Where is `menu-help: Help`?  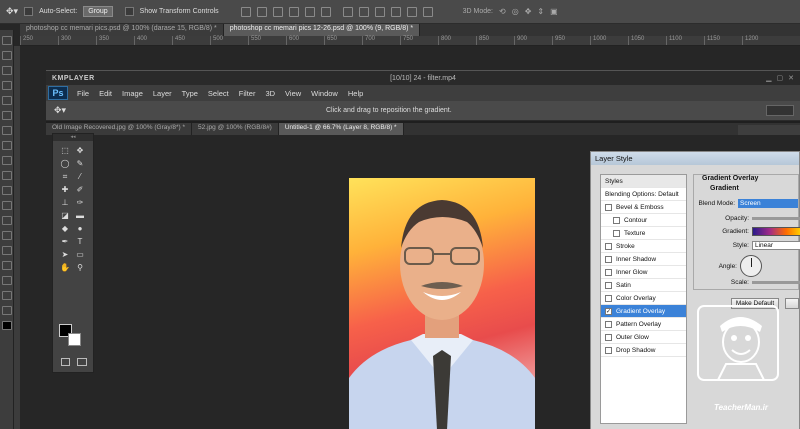
menu-help: Help is located at coordinates (355, 93).